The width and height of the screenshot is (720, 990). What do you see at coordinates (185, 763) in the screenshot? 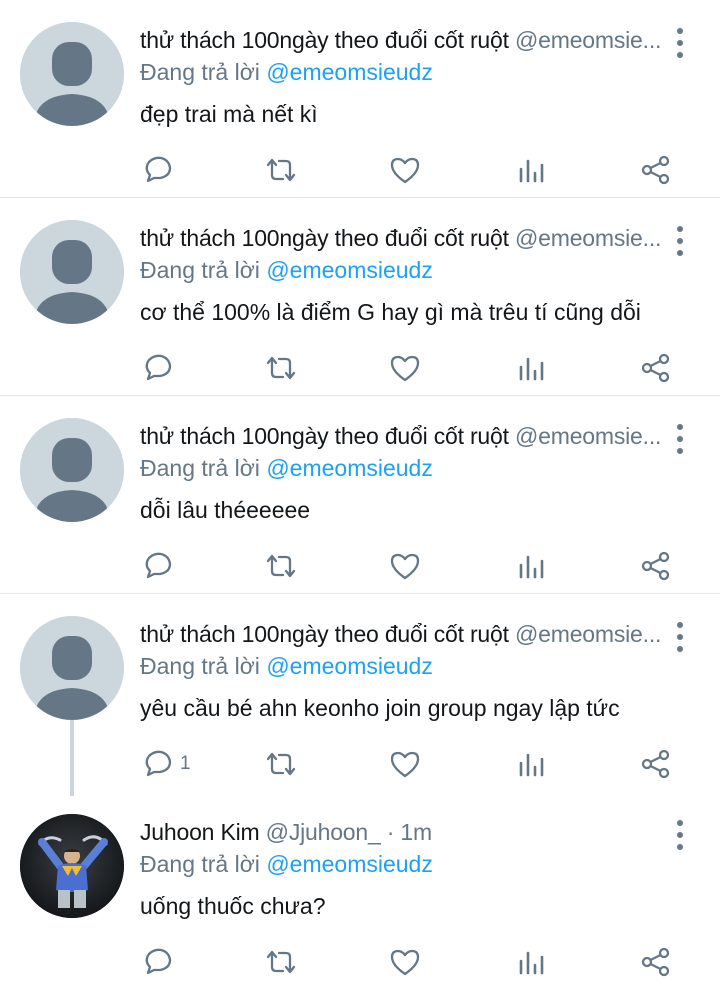
I see `reply-count: 1` at bounding box center [185, 763].